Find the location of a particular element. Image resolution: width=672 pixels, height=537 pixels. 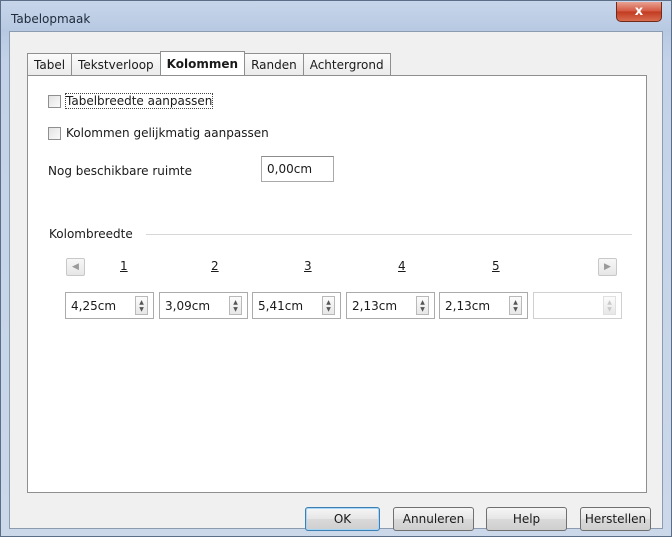

column-width-value-3: 5,41cm is located at coordinates (281, 306).